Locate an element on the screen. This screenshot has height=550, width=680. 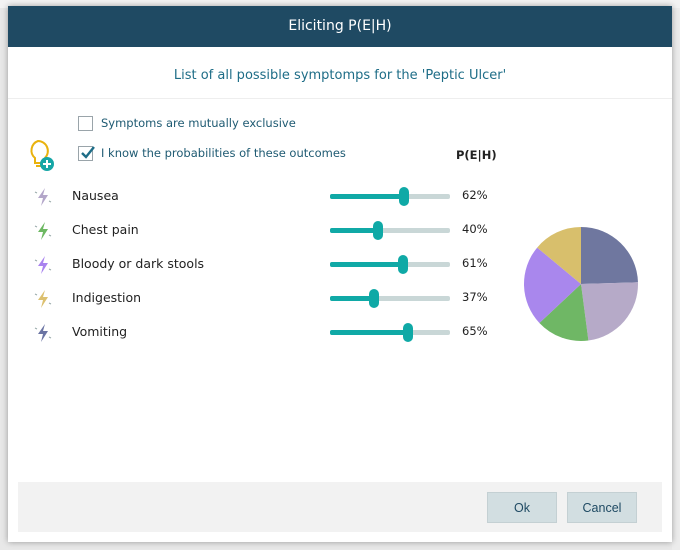
mutually-exclusive-label: Symptoms are mutually exclusive is located at coordinates (198, 123).